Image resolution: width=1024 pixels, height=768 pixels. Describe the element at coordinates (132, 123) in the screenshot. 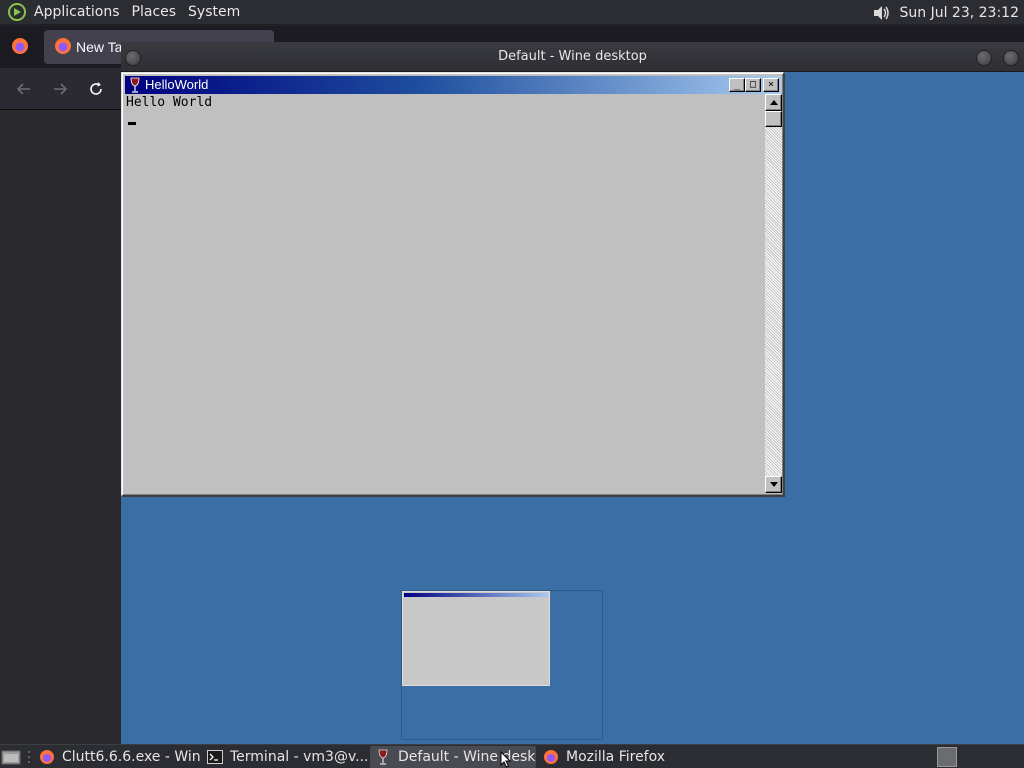

I see `text-caret` at that location.